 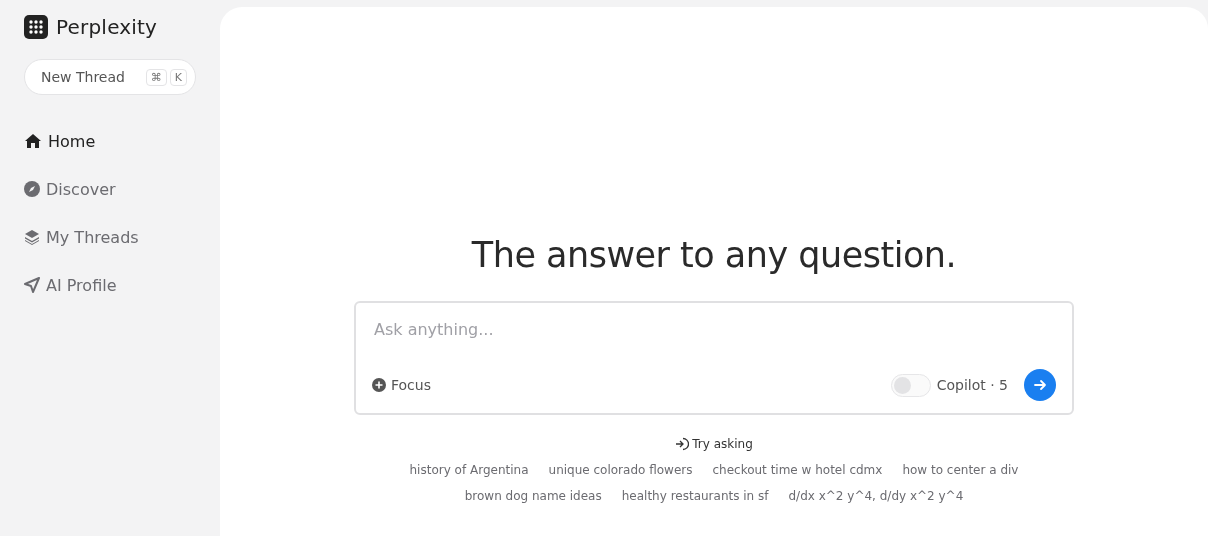 I want to click on focus-button: Focus, so click(x=401, y=385).